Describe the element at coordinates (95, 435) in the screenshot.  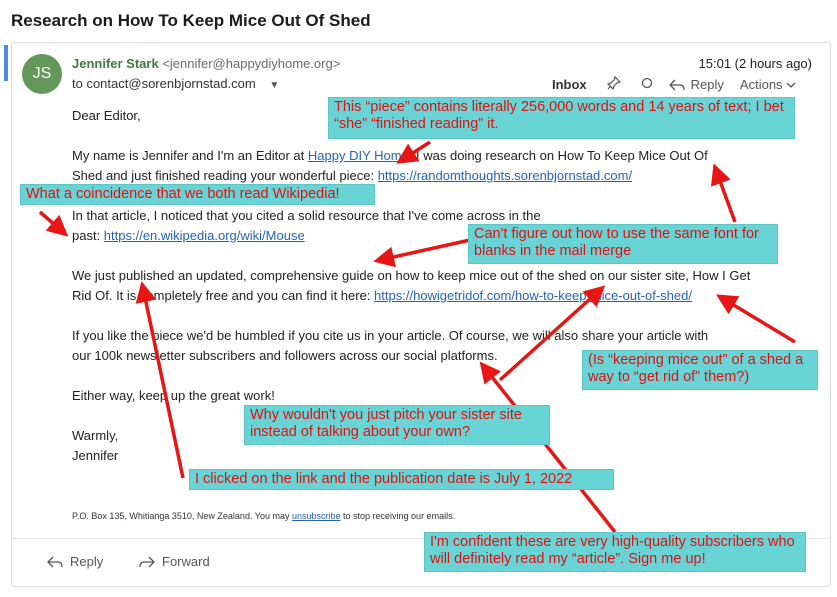
I see `signoff: Warmly,` at that location.